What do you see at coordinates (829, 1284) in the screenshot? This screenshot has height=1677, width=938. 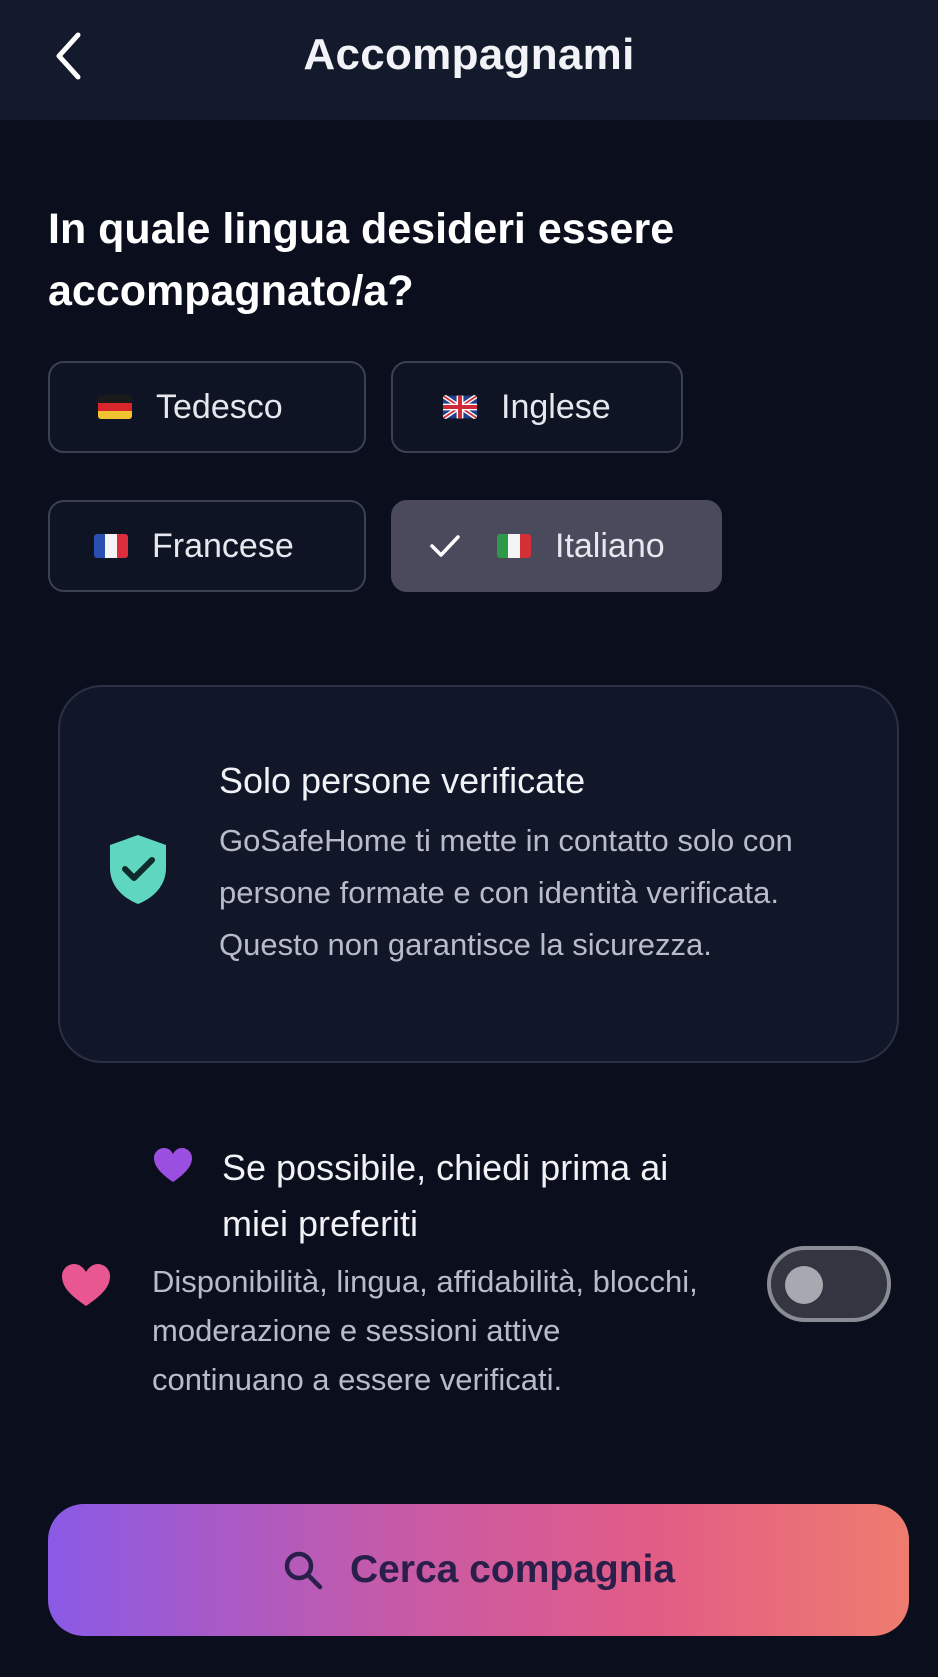 I see `favorites-toggle` at bounding box center [829, 1284].